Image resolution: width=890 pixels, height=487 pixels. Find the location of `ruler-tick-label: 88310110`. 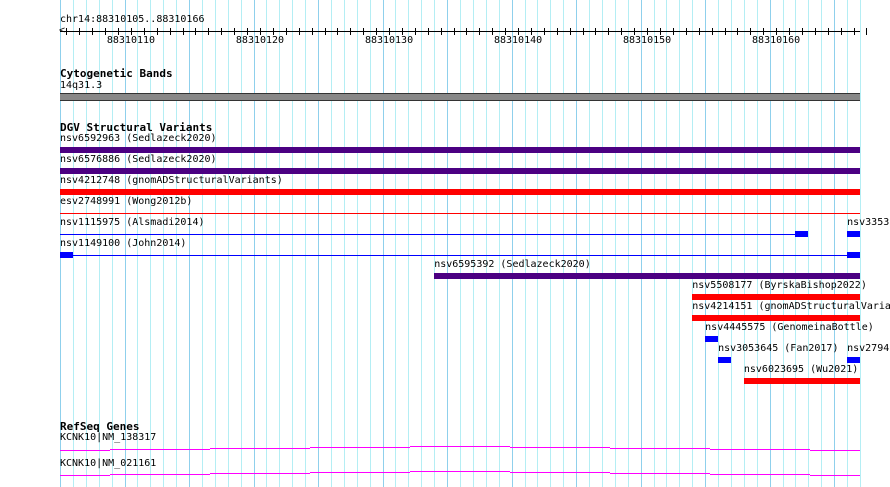

ruler-tick-label: 88310110 is located at coordinates (131, 40).